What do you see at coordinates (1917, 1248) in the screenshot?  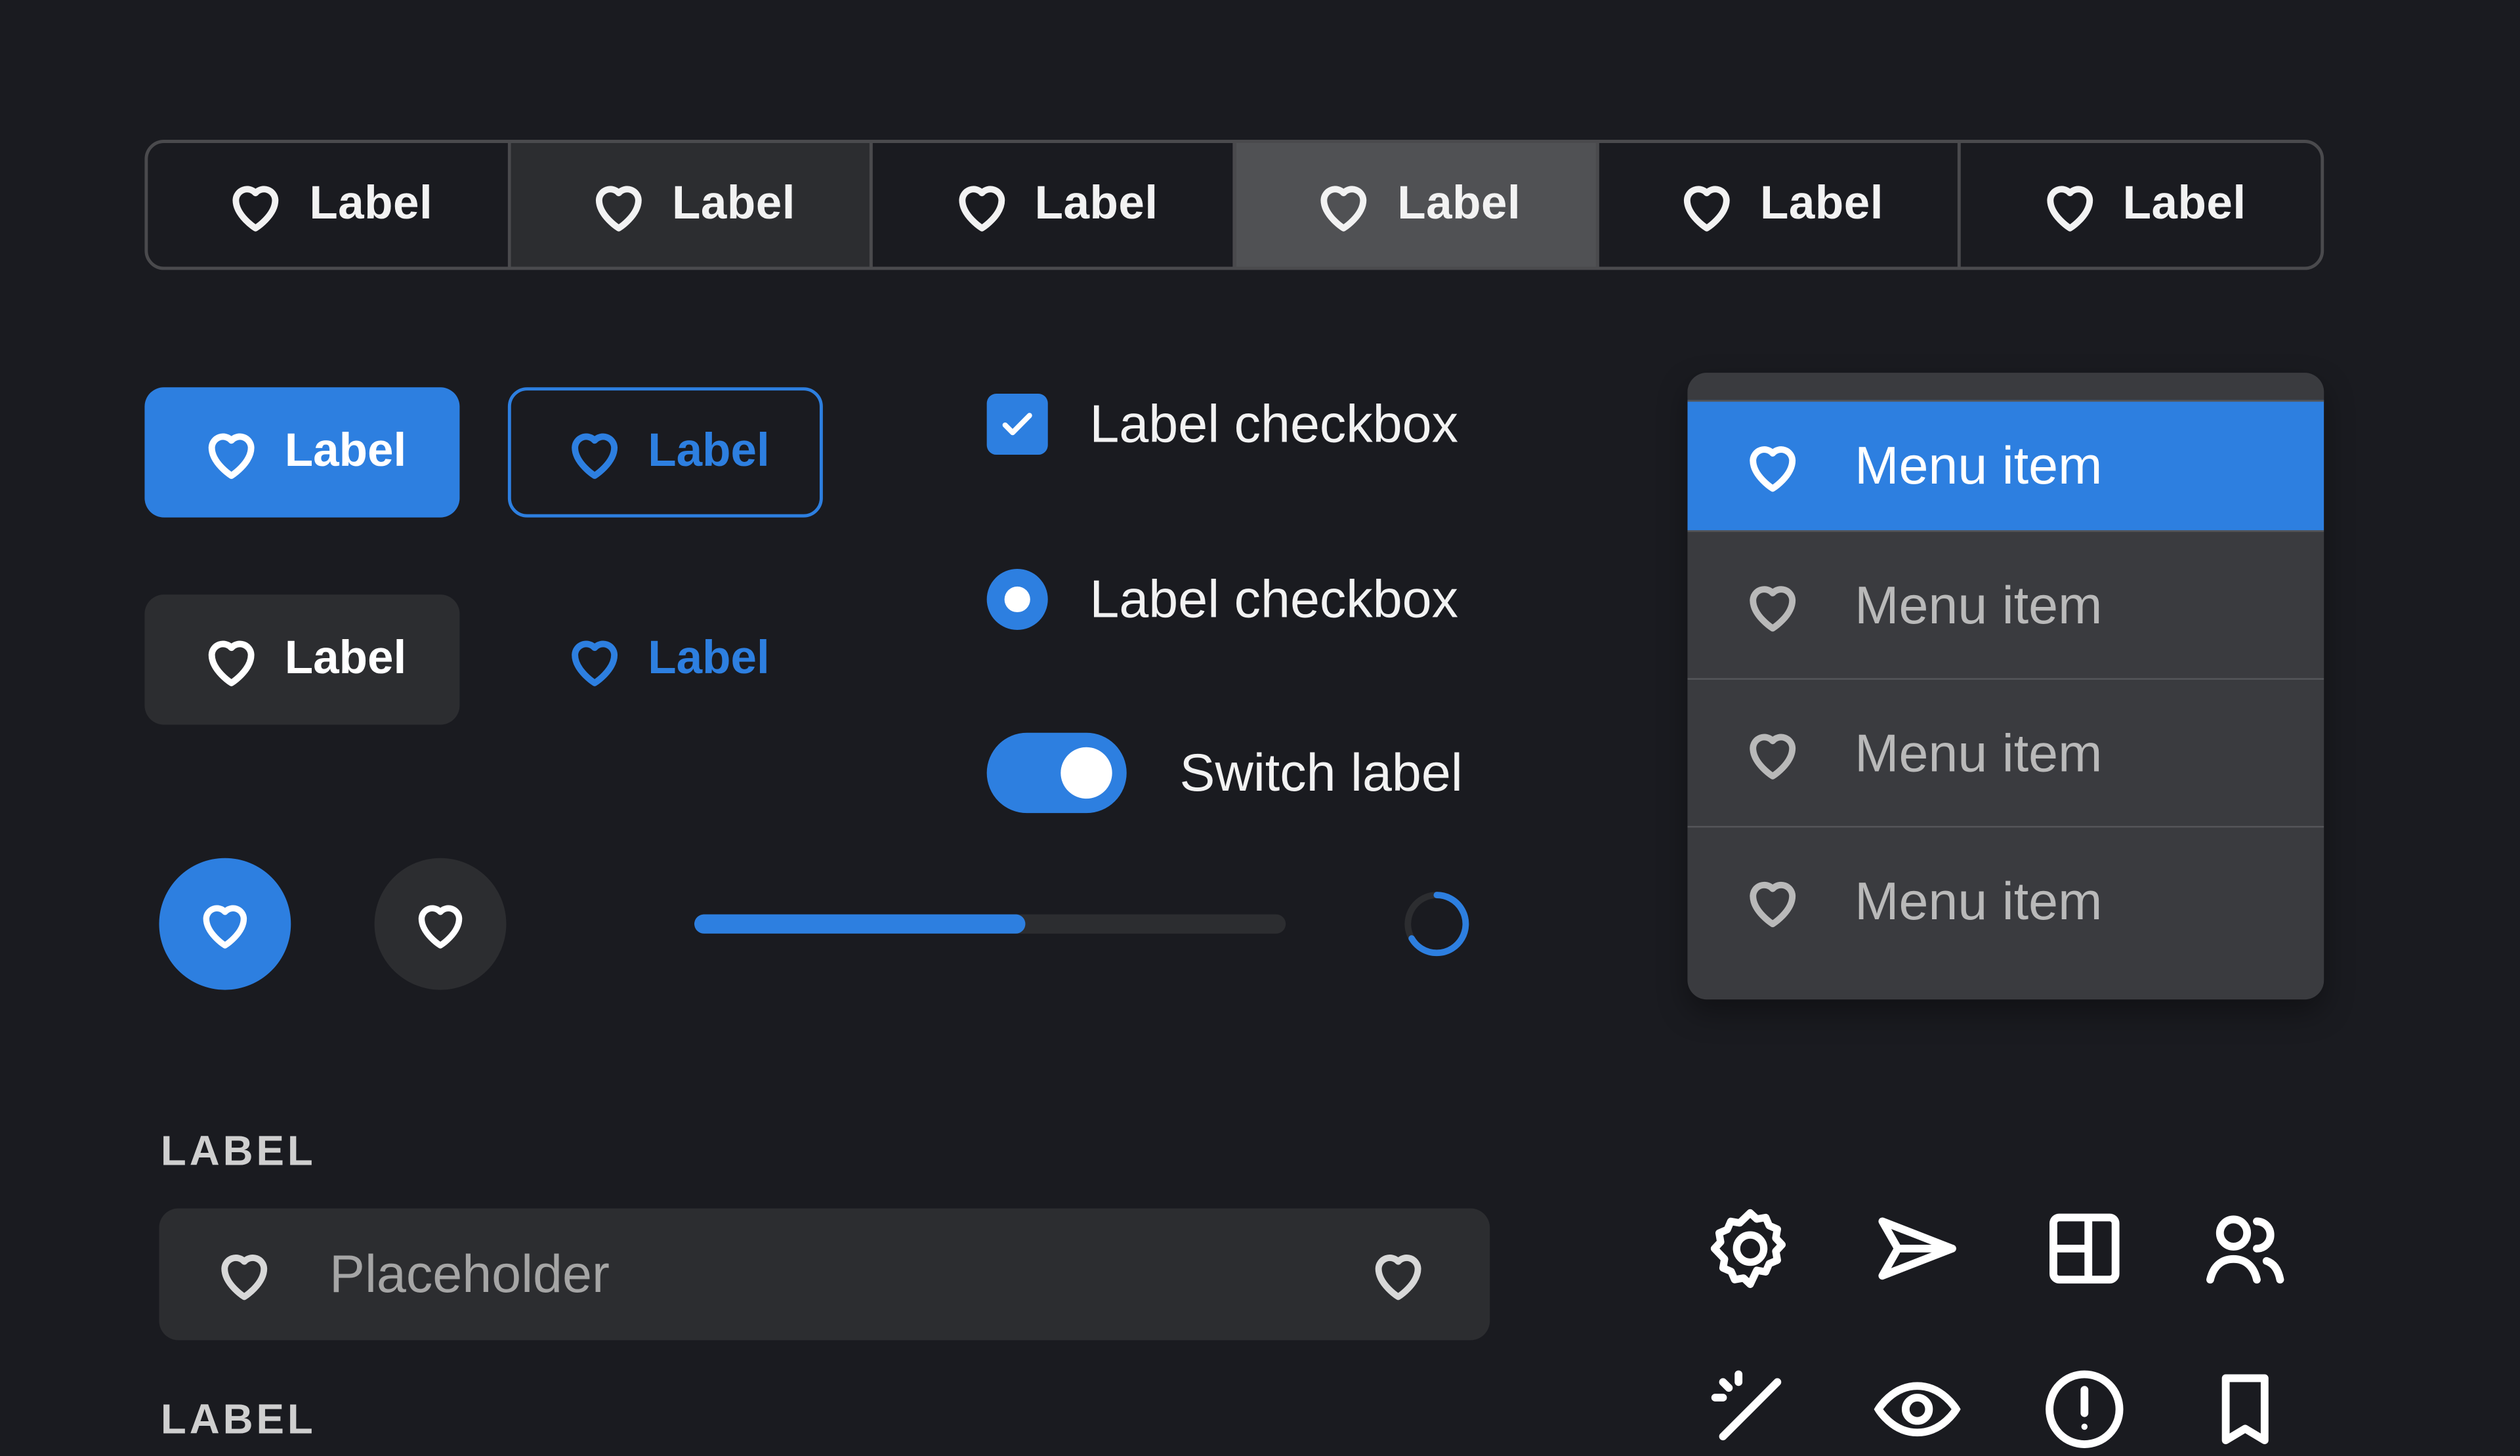 I see `send-icon` at bounding box center [1917, 1248].